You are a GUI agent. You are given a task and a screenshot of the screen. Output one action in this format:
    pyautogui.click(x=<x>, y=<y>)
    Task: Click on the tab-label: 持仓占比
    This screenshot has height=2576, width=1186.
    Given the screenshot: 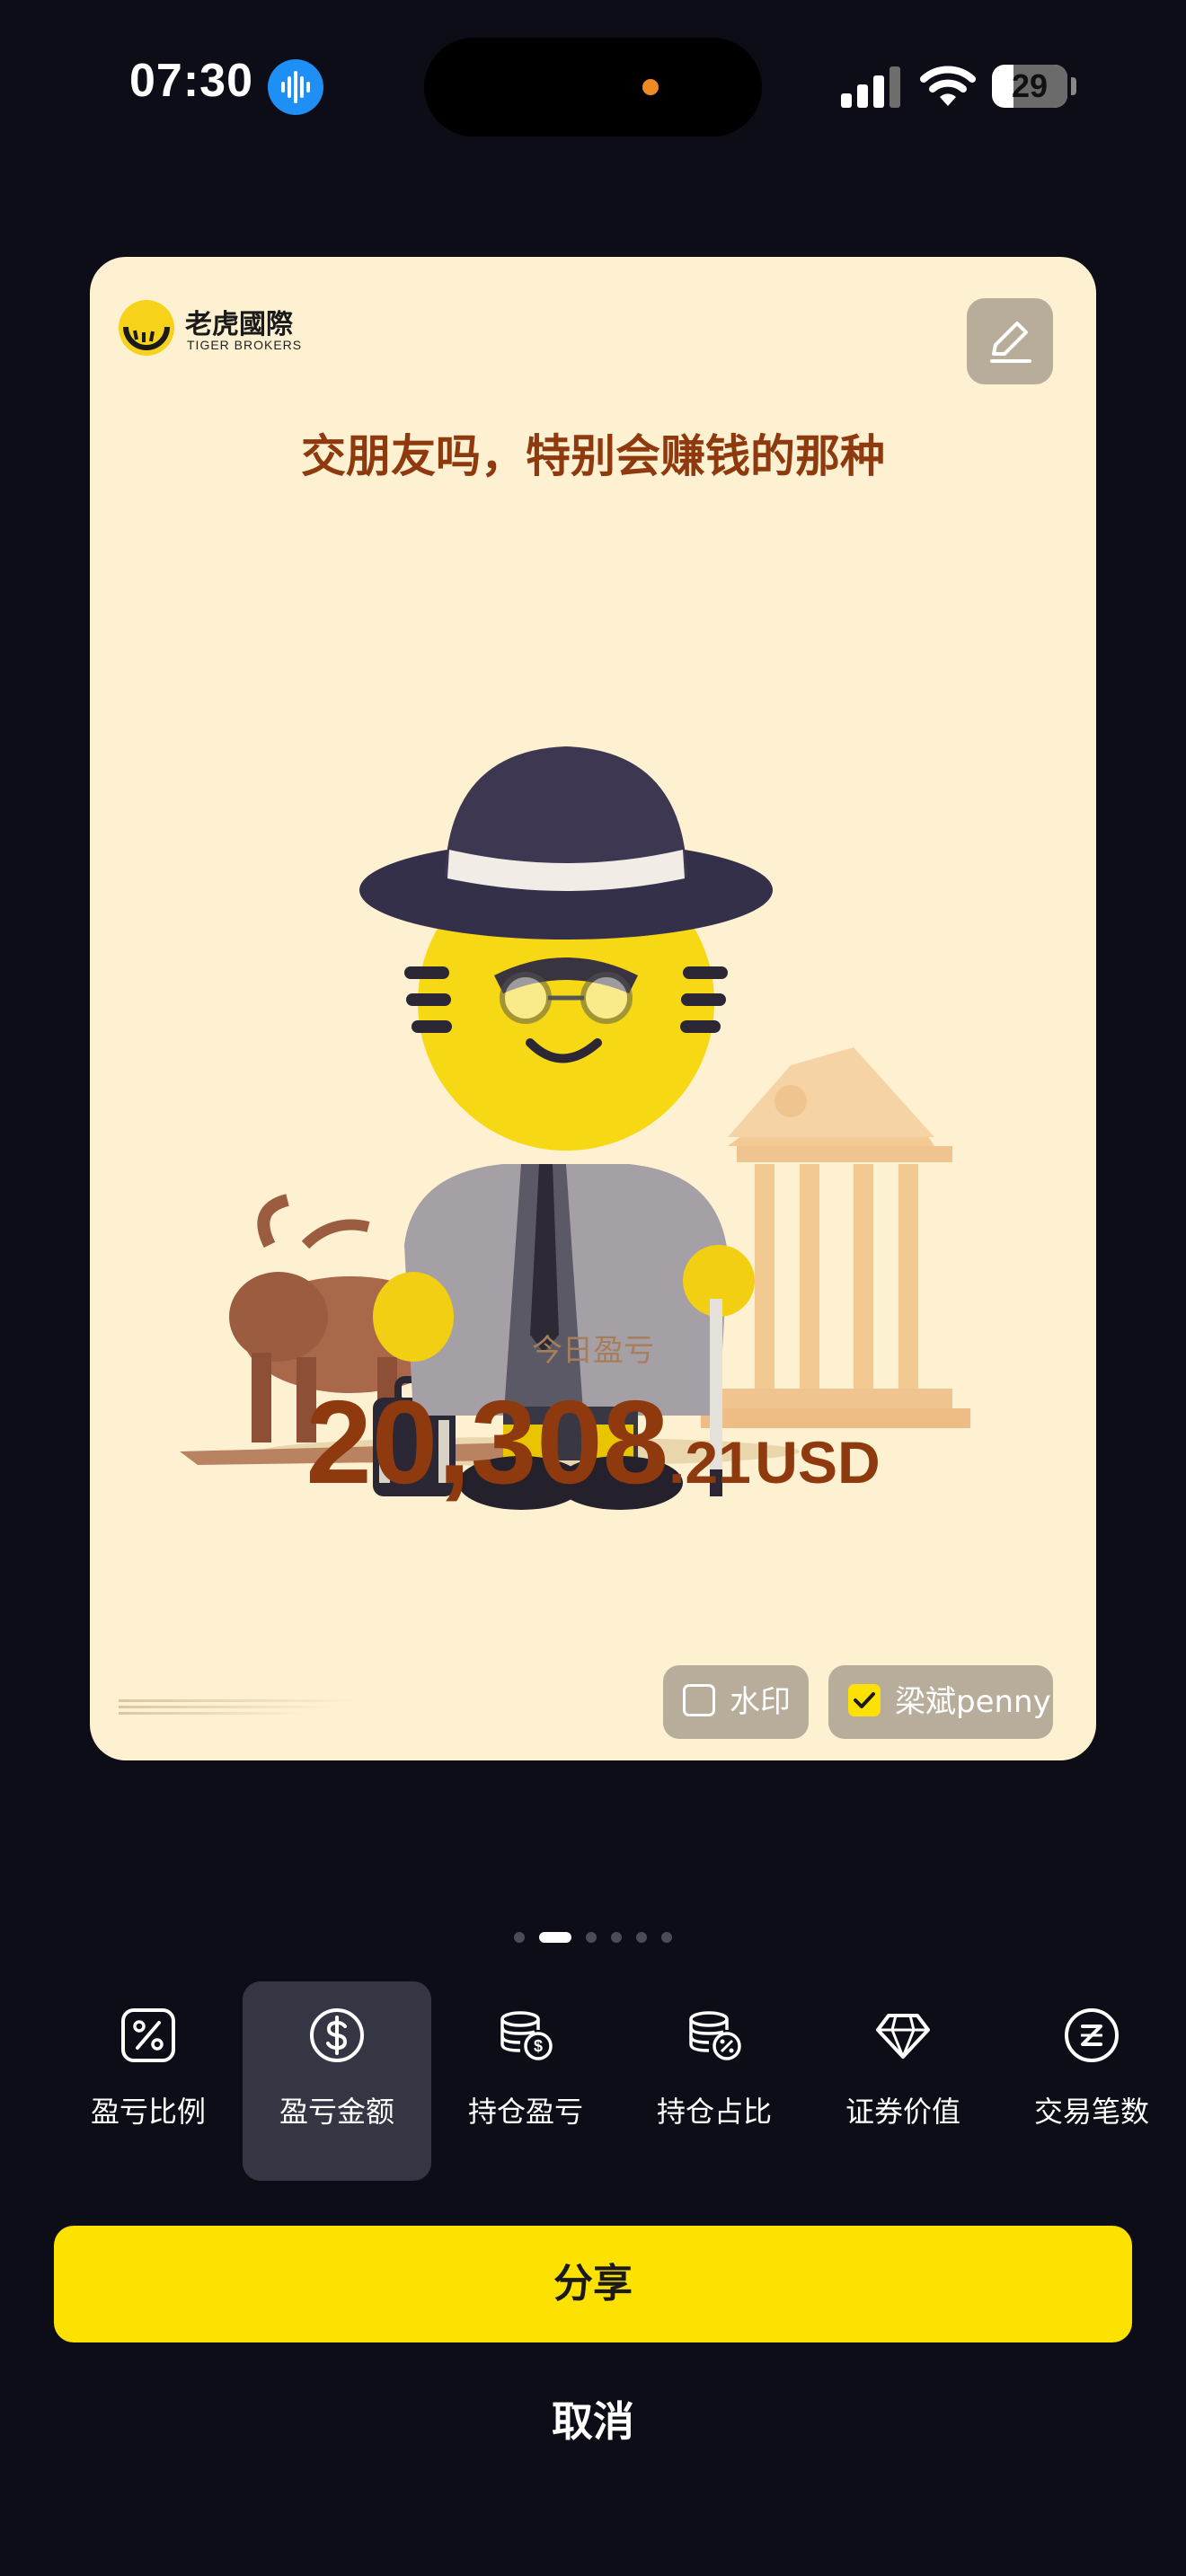 What is the action you would take?
    pyautogui.click(x=714, y=2112)
    